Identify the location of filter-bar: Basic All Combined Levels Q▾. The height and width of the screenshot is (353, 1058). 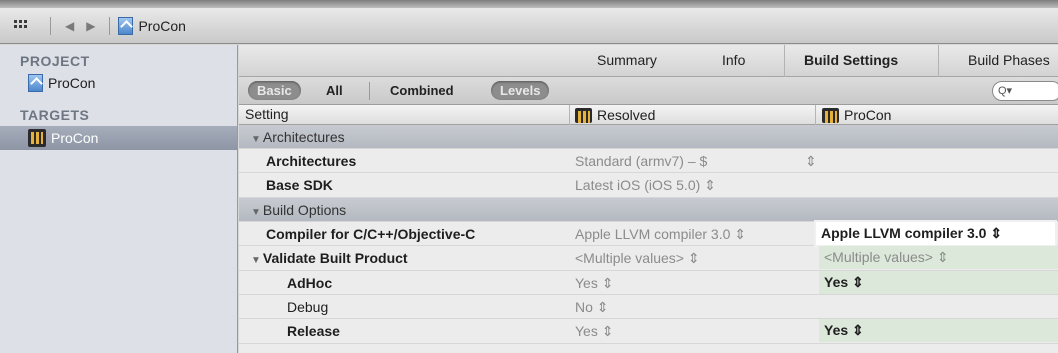
(648, 91).